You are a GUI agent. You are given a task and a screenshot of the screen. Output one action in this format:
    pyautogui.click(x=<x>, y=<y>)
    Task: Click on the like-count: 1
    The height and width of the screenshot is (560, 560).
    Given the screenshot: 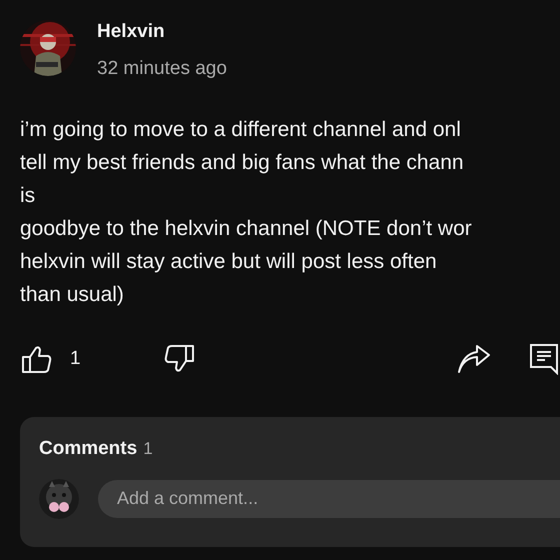 What is the action you would take?
    pyautogui.click(x=75, y=358)
    